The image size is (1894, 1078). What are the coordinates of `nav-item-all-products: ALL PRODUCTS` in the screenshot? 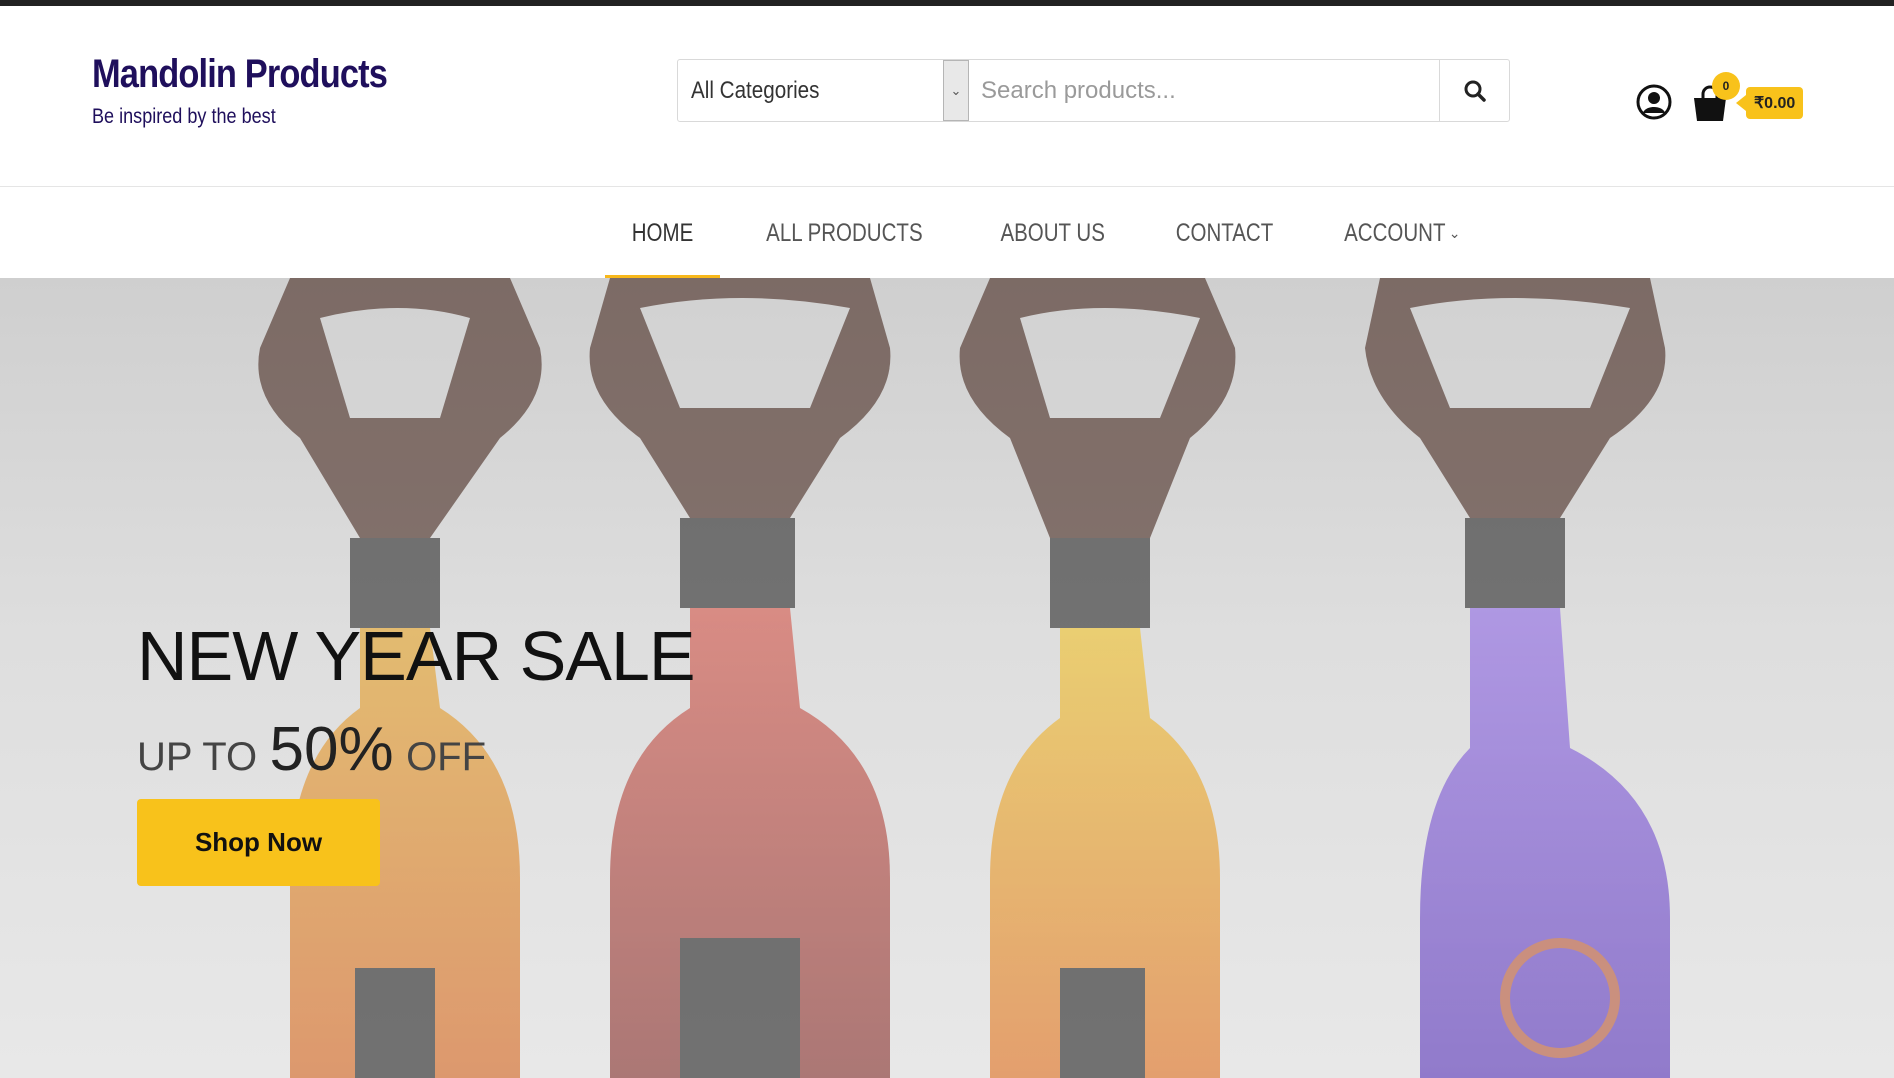 It's located at (844, 233).